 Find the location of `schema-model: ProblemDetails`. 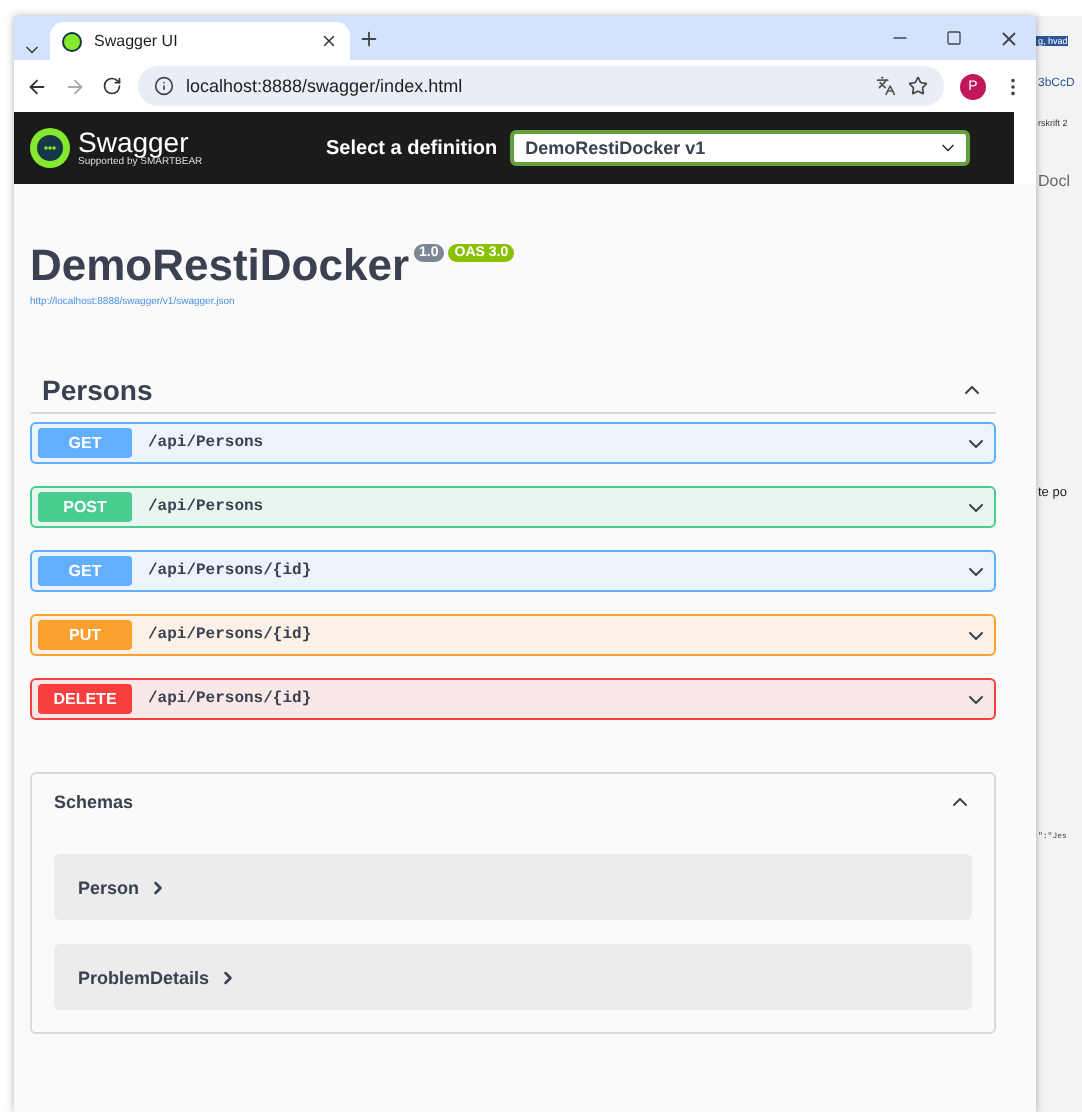

schema-model: ProblemDetails is located at coordinates (513, 977).